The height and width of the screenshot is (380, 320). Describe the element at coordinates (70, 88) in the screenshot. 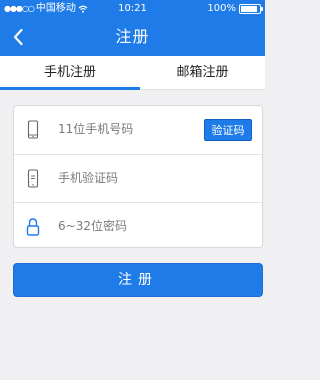

I see `active-tab-indicator` at that location.